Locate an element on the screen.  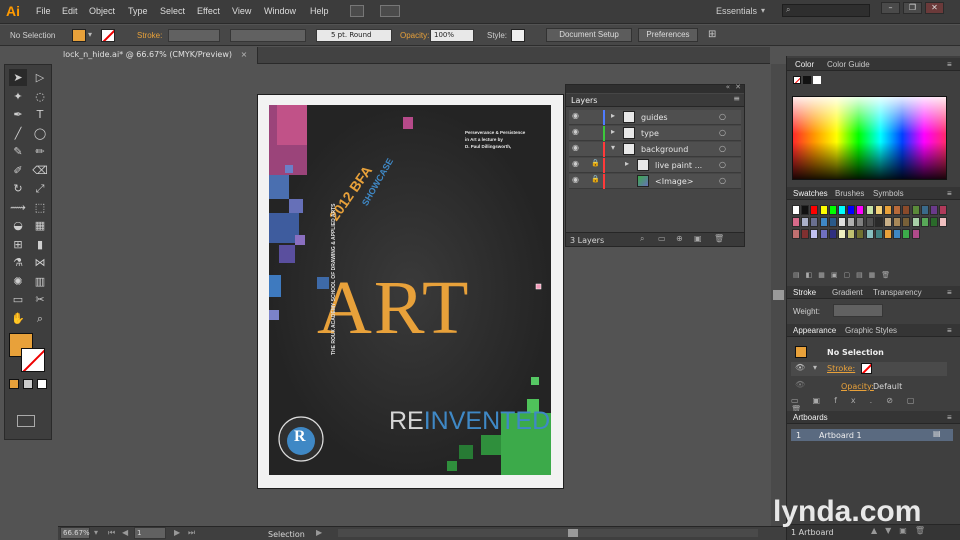
graphic-styles-tab: Graphic Styles is located at coordinates (871, 330).